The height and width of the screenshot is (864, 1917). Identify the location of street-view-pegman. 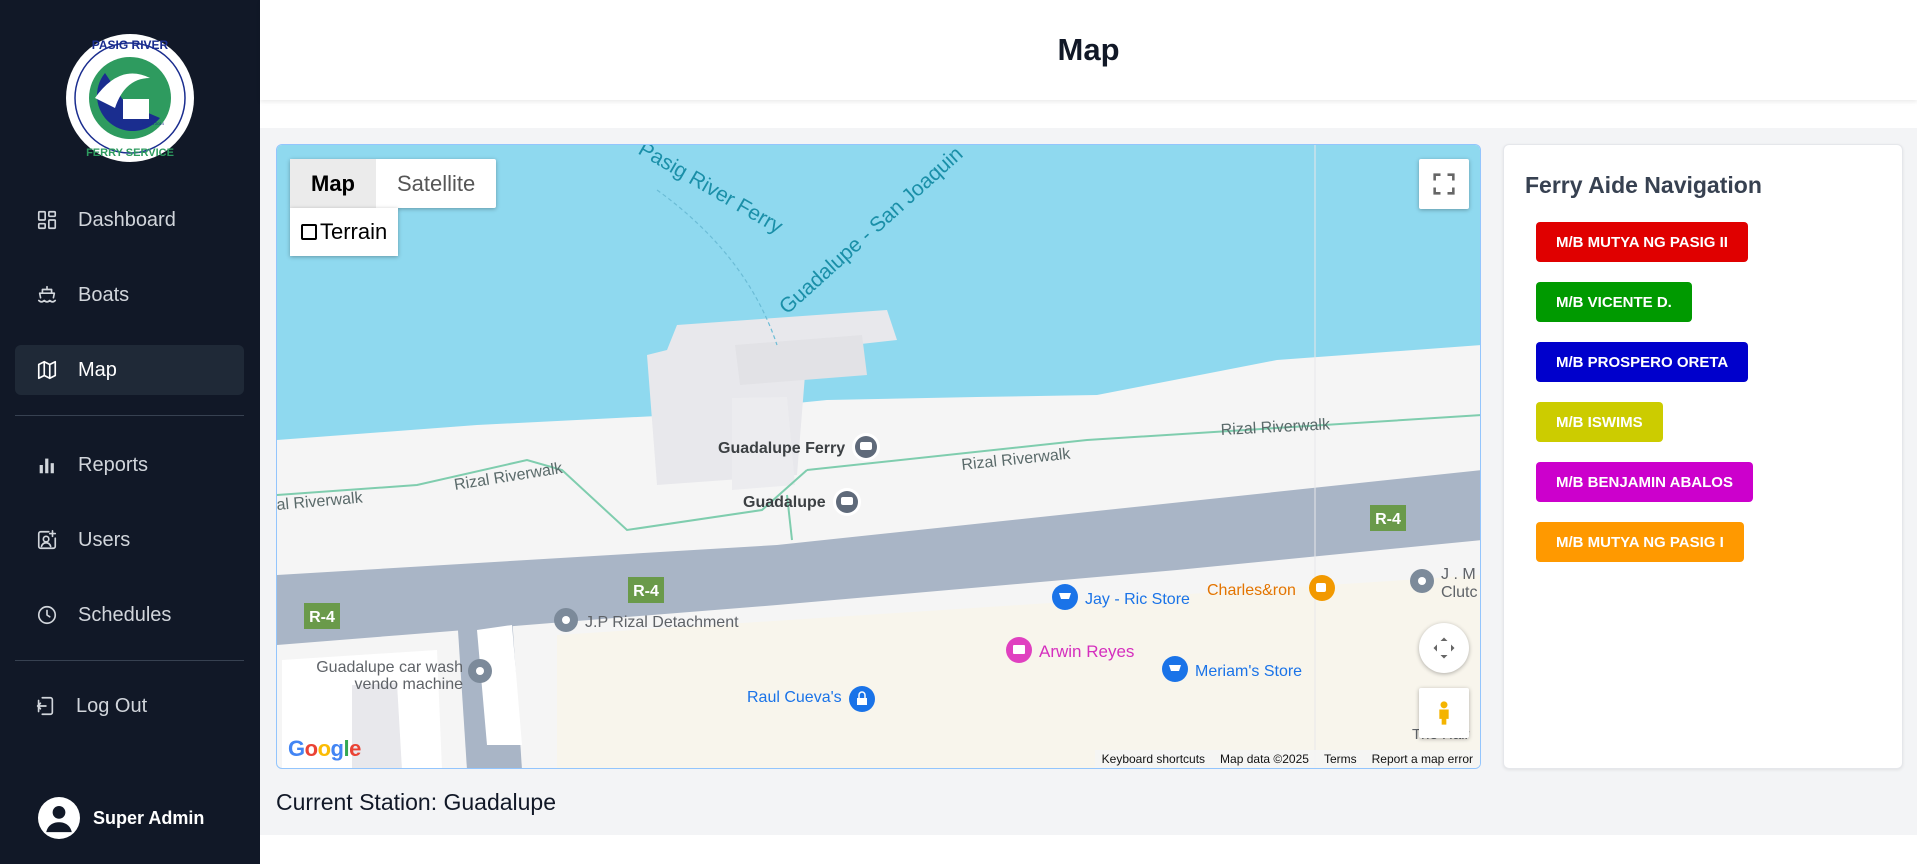
(1444, 713).